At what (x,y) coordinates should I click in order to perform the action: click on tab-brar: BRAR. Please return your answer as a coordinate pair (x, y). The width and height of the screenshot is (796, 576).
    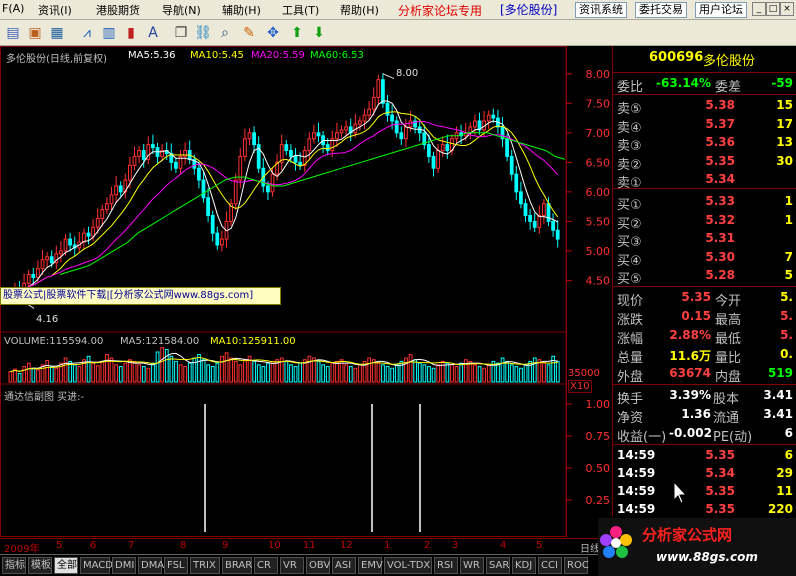
    Looking at the image, I should click on (237, 565).